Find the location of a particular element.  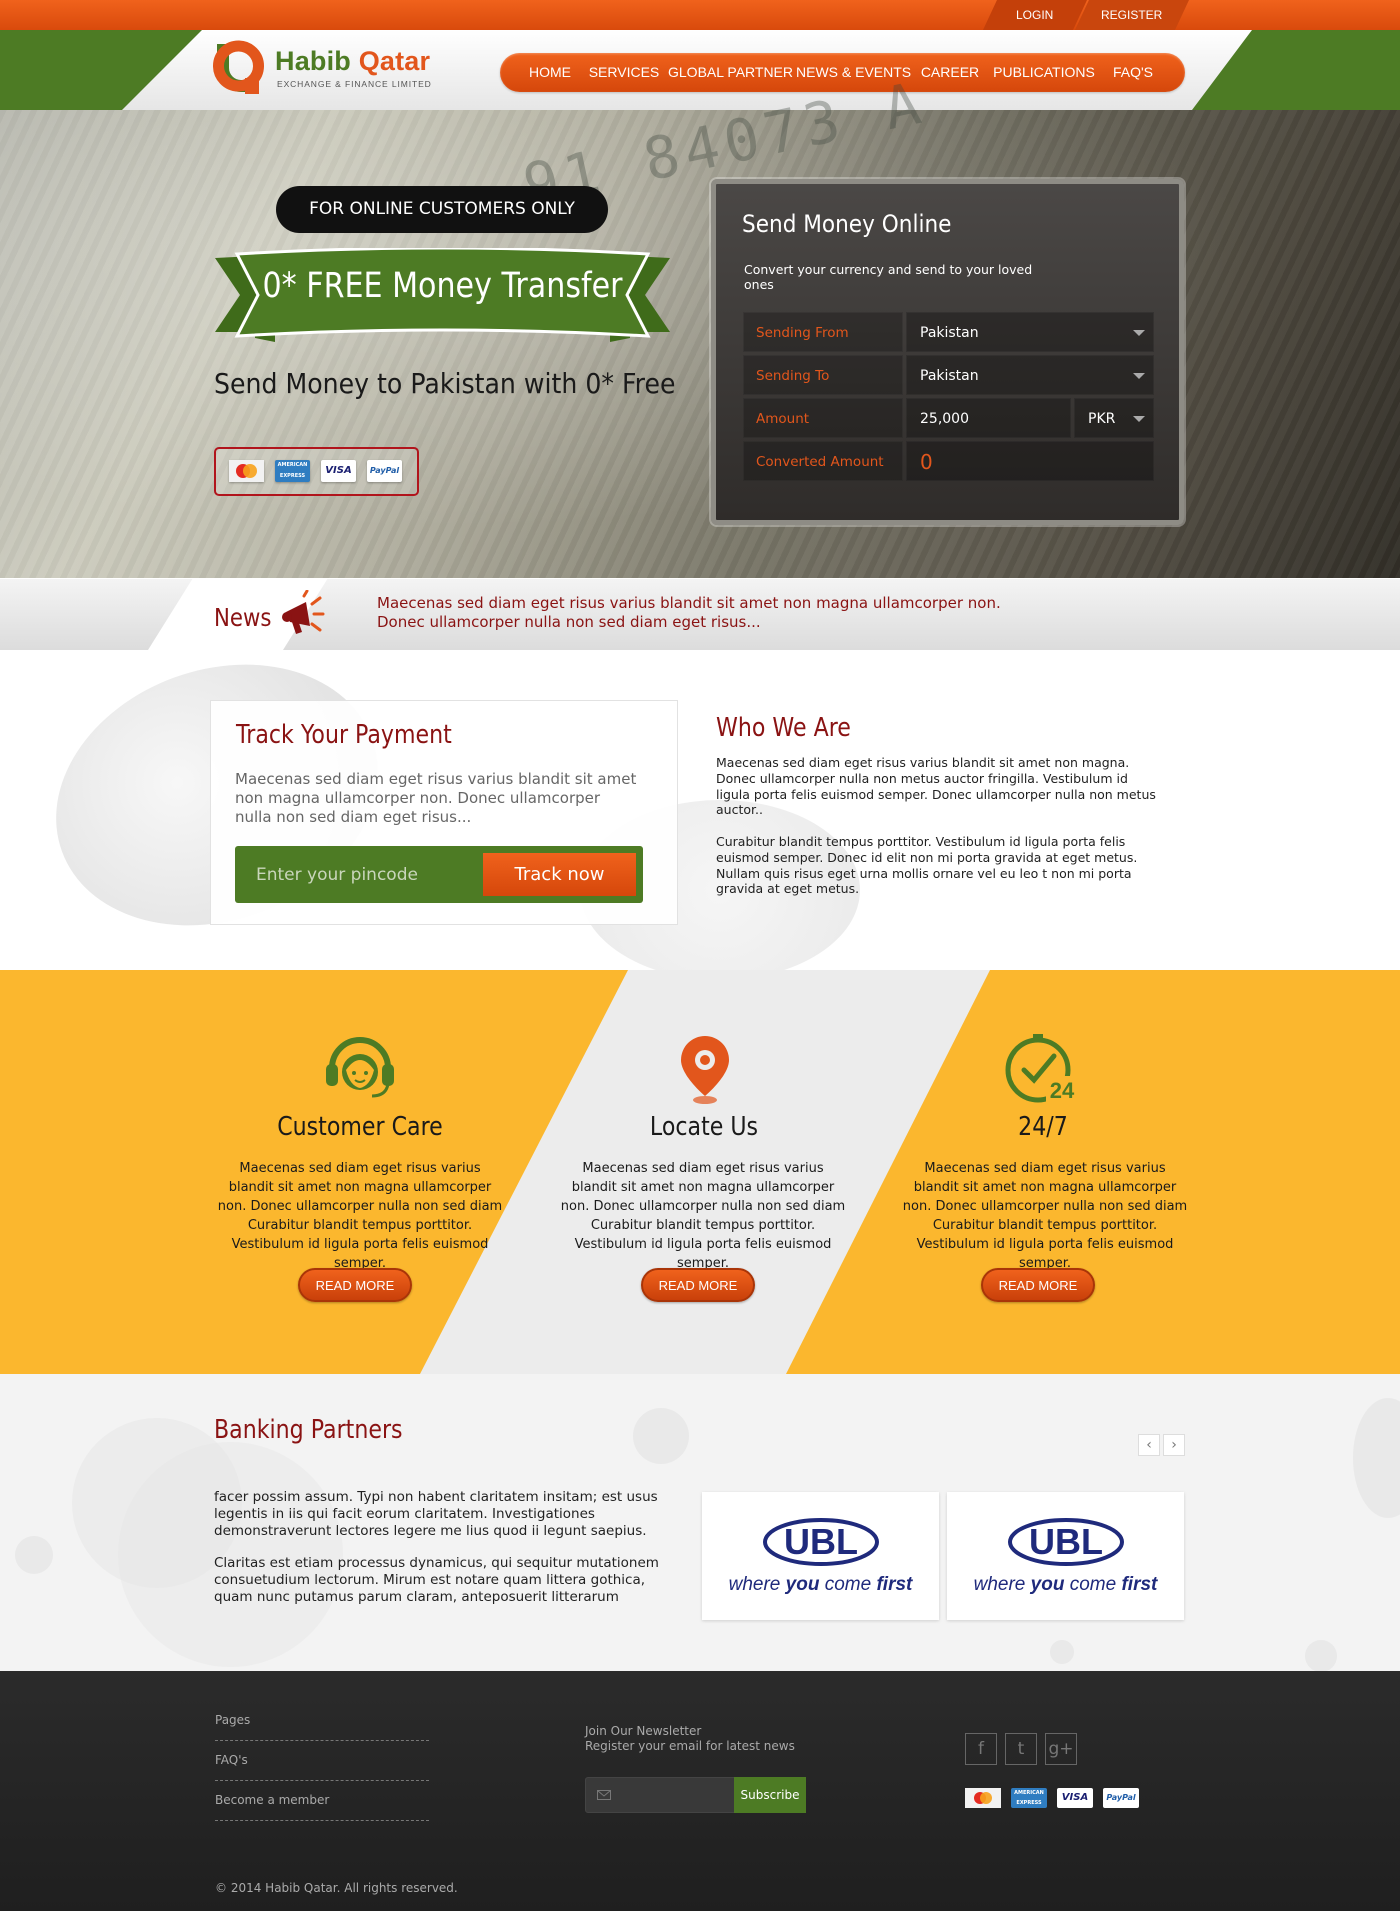

logo-subtitle: EXCHANGE & FINANCE LIMITED is located at coordinates (354, 84).